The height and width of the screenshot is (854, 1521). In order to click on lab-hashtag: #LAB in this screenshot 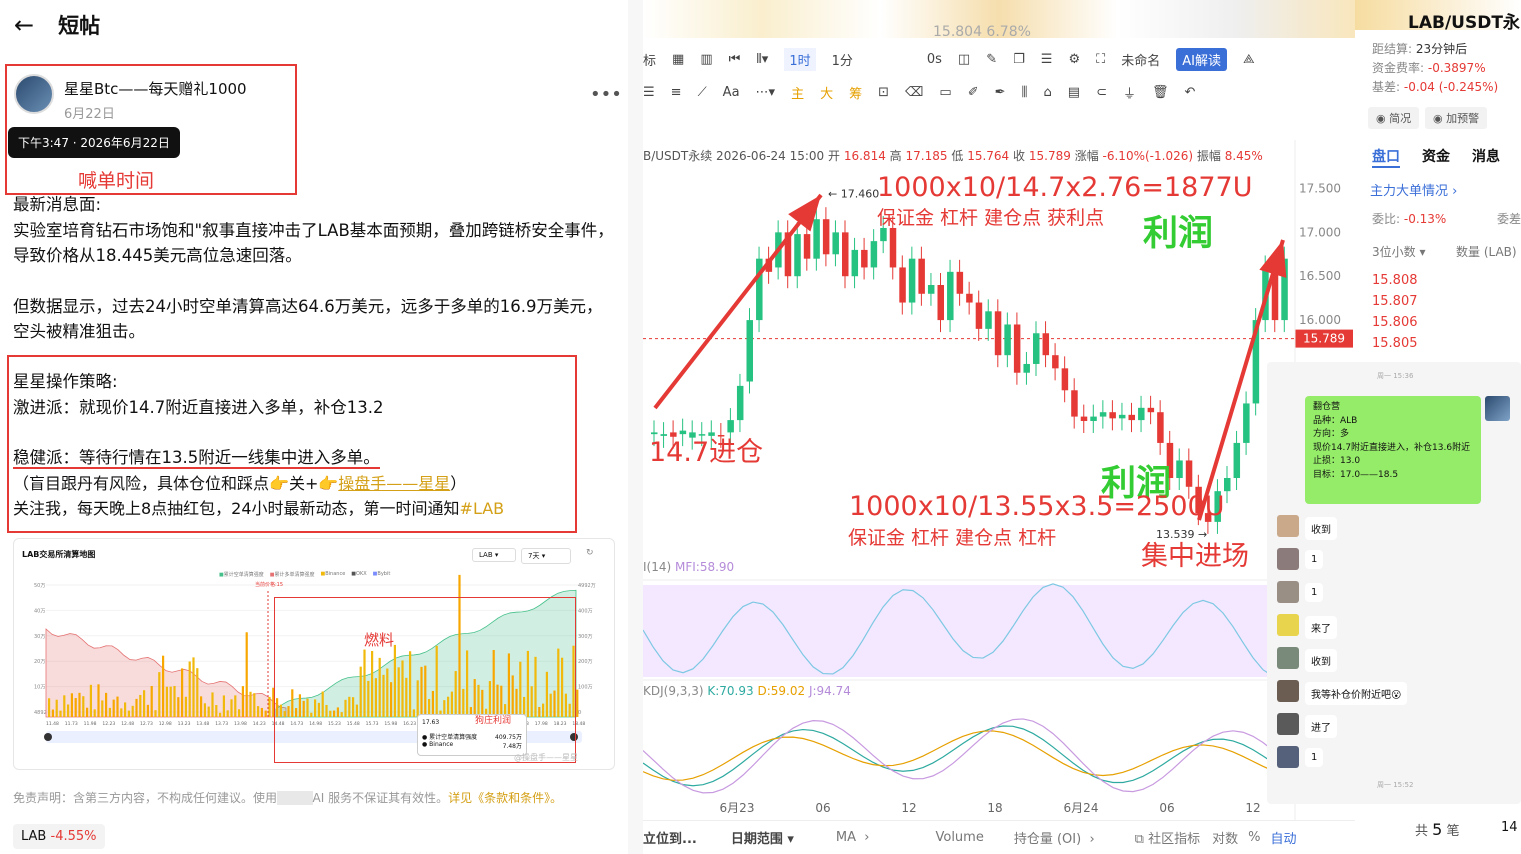, I will do `click(482, 508)`.